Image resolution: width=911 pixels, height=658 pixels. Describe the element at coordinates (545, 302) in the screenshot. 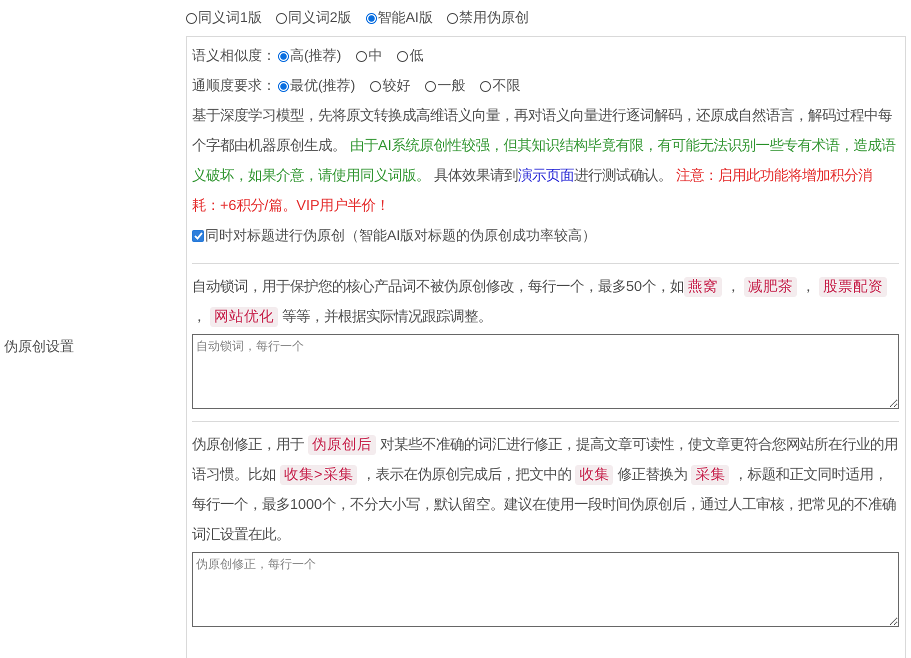

I see `description-text: 自动锁词，用于保护您的核心产品词不被伪原创修改，每行一个，最多50个，如 燕窝 ， 减肥茶 ， 股票配资 ， 网站优化 等等，并根据实际情况跟踪调整。` at that location.